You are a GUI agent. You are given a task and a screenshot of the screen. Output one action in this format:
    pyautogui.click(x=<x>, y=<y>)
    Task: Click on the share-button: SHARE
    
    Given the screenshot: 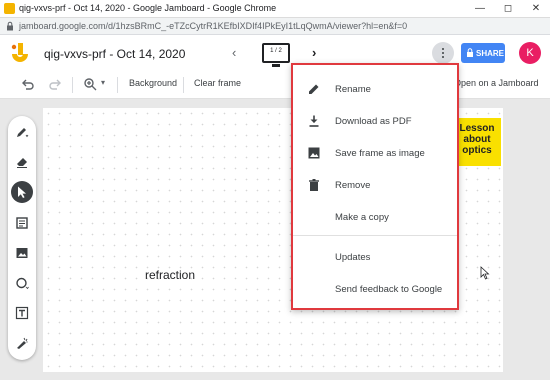 What is the action you would take?
    pyautogui.click(x=483, y=53)
    